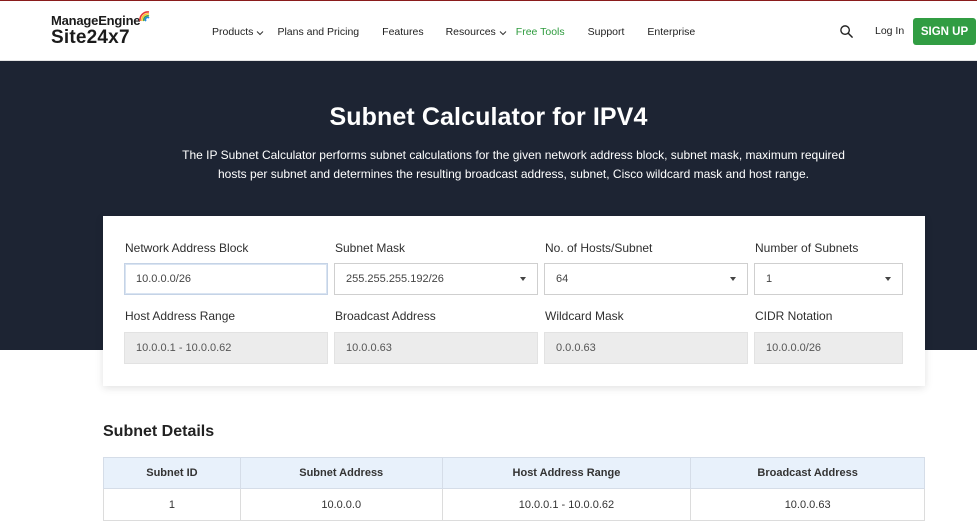  What do you see at coordinates (341, 473) in the screenshot?
I see `column-header-subnet-address: Subnet Address` at bounding box center [341, 473].